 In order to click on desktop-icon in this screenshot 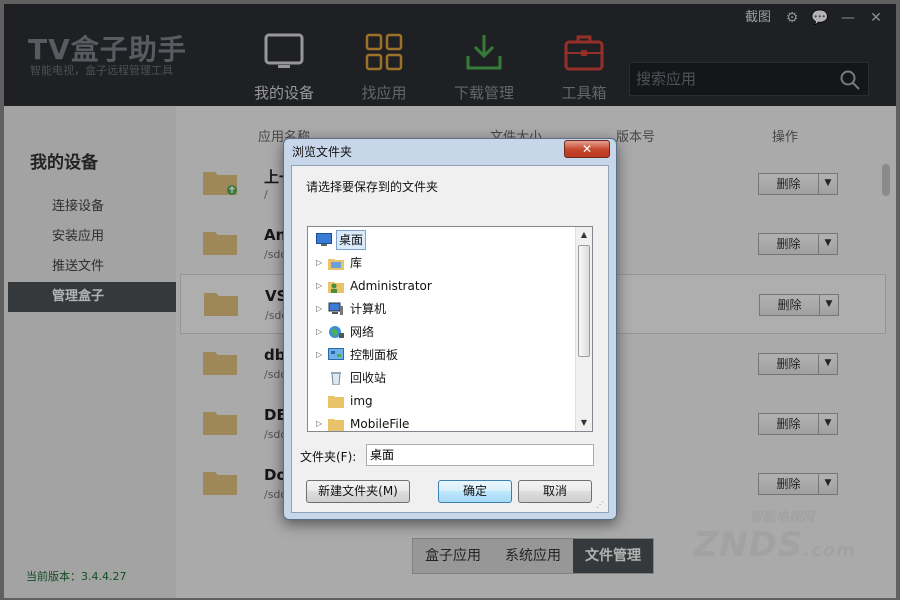, I will do `click(324, 239)`.